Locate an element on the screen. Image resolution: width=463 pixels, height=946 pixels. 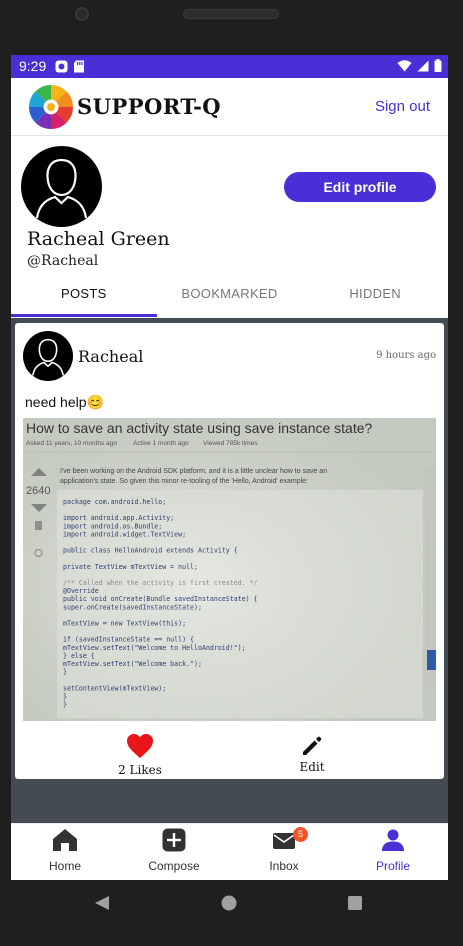
code-line: import android.app.Activity; is located at coordinates (118, 518).